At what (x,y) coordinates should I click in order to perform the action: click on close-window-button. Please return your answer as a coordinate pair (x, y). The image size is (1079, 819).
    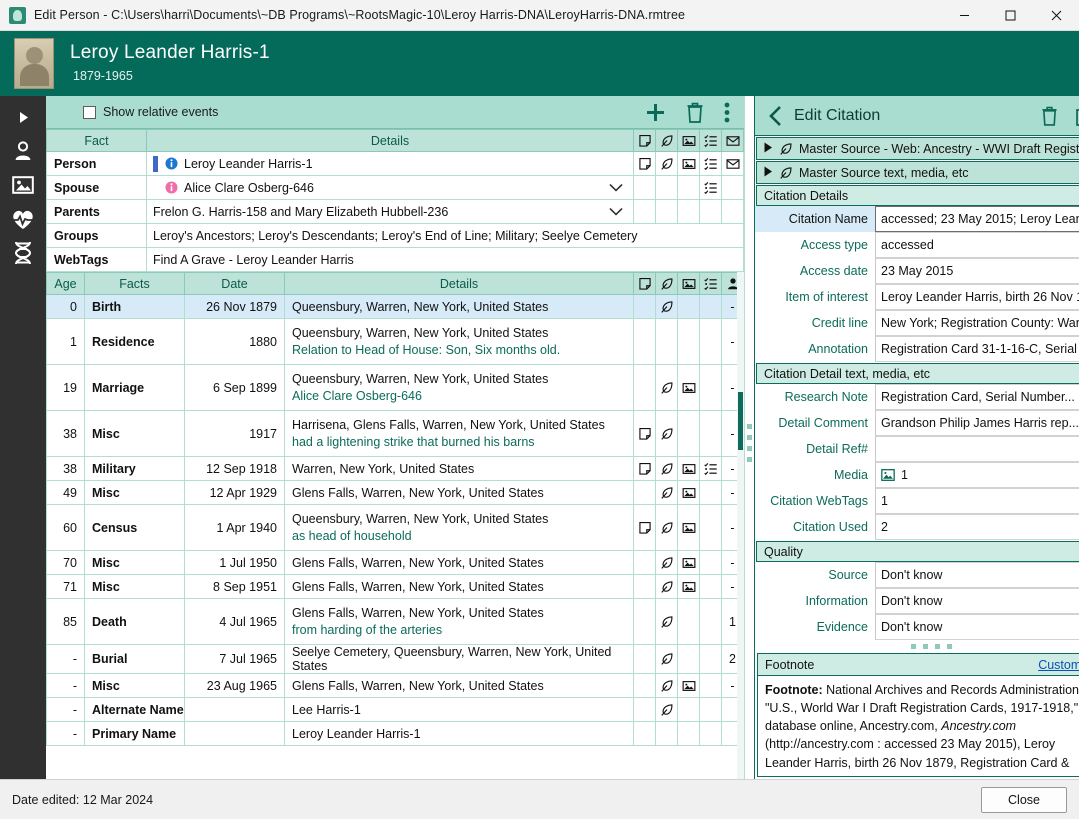
    Looking at the image, I should click on (1056, 15).